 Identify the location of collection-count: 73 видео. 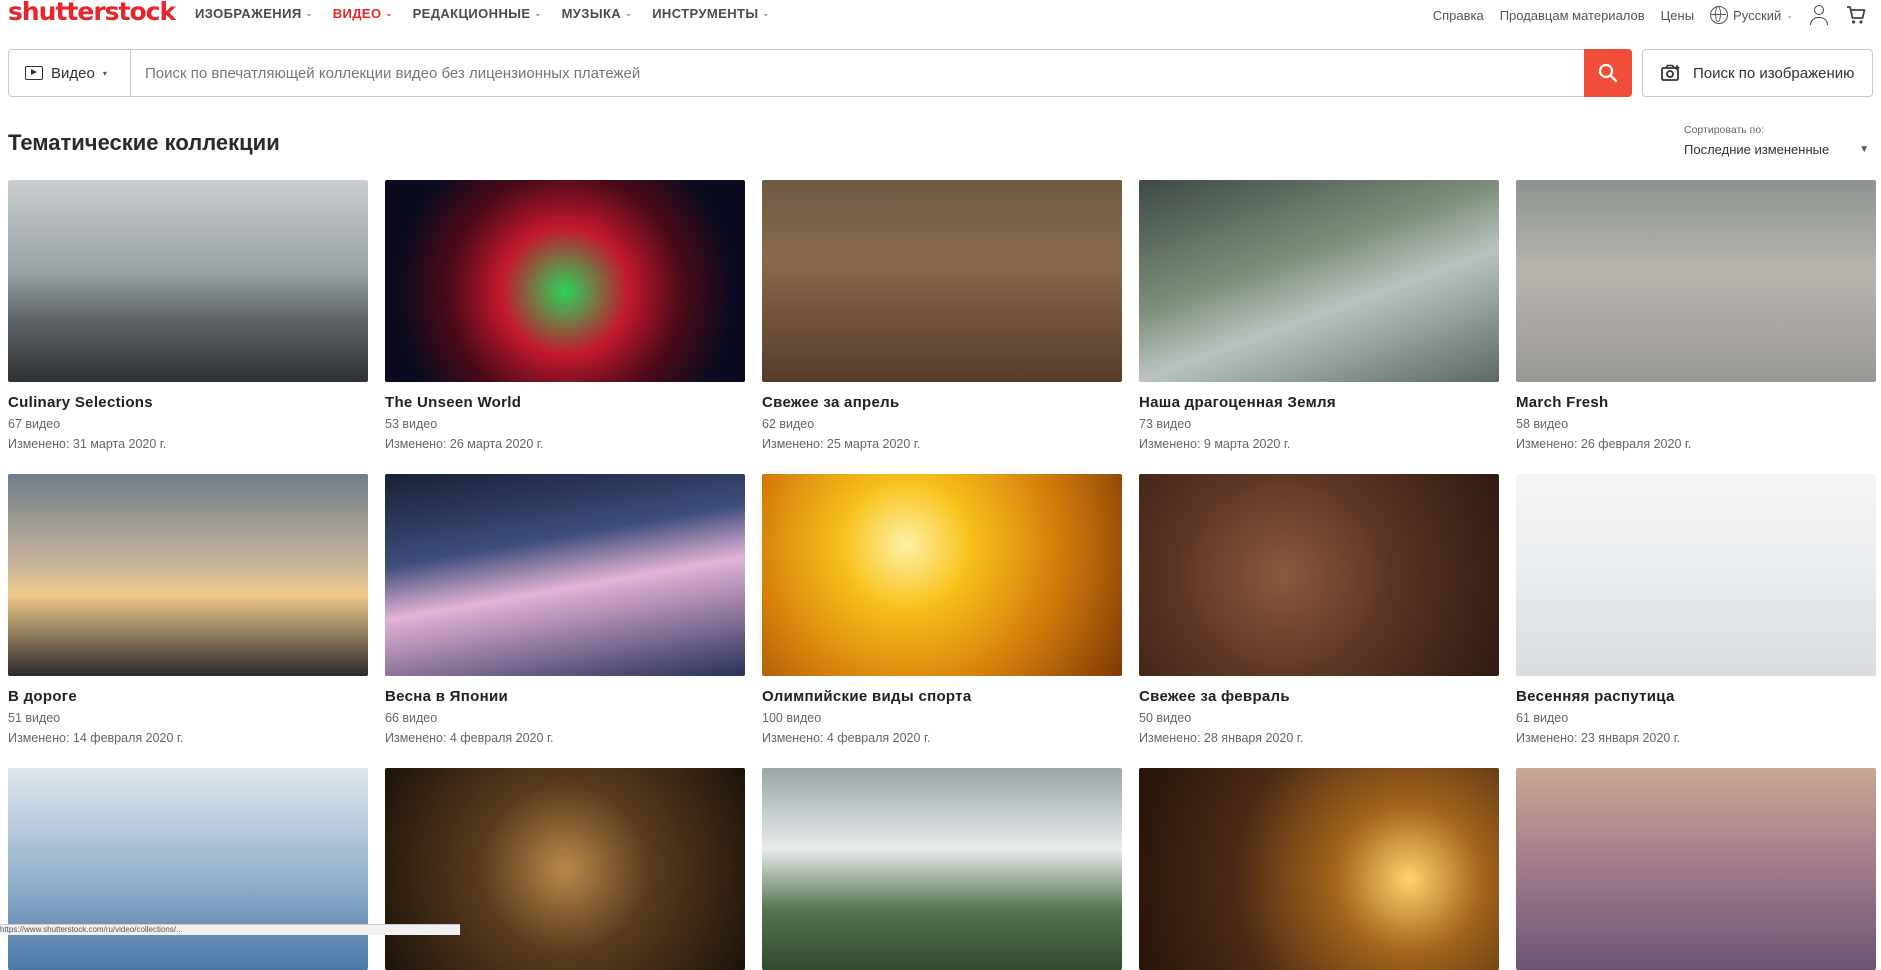
(1165, 424).